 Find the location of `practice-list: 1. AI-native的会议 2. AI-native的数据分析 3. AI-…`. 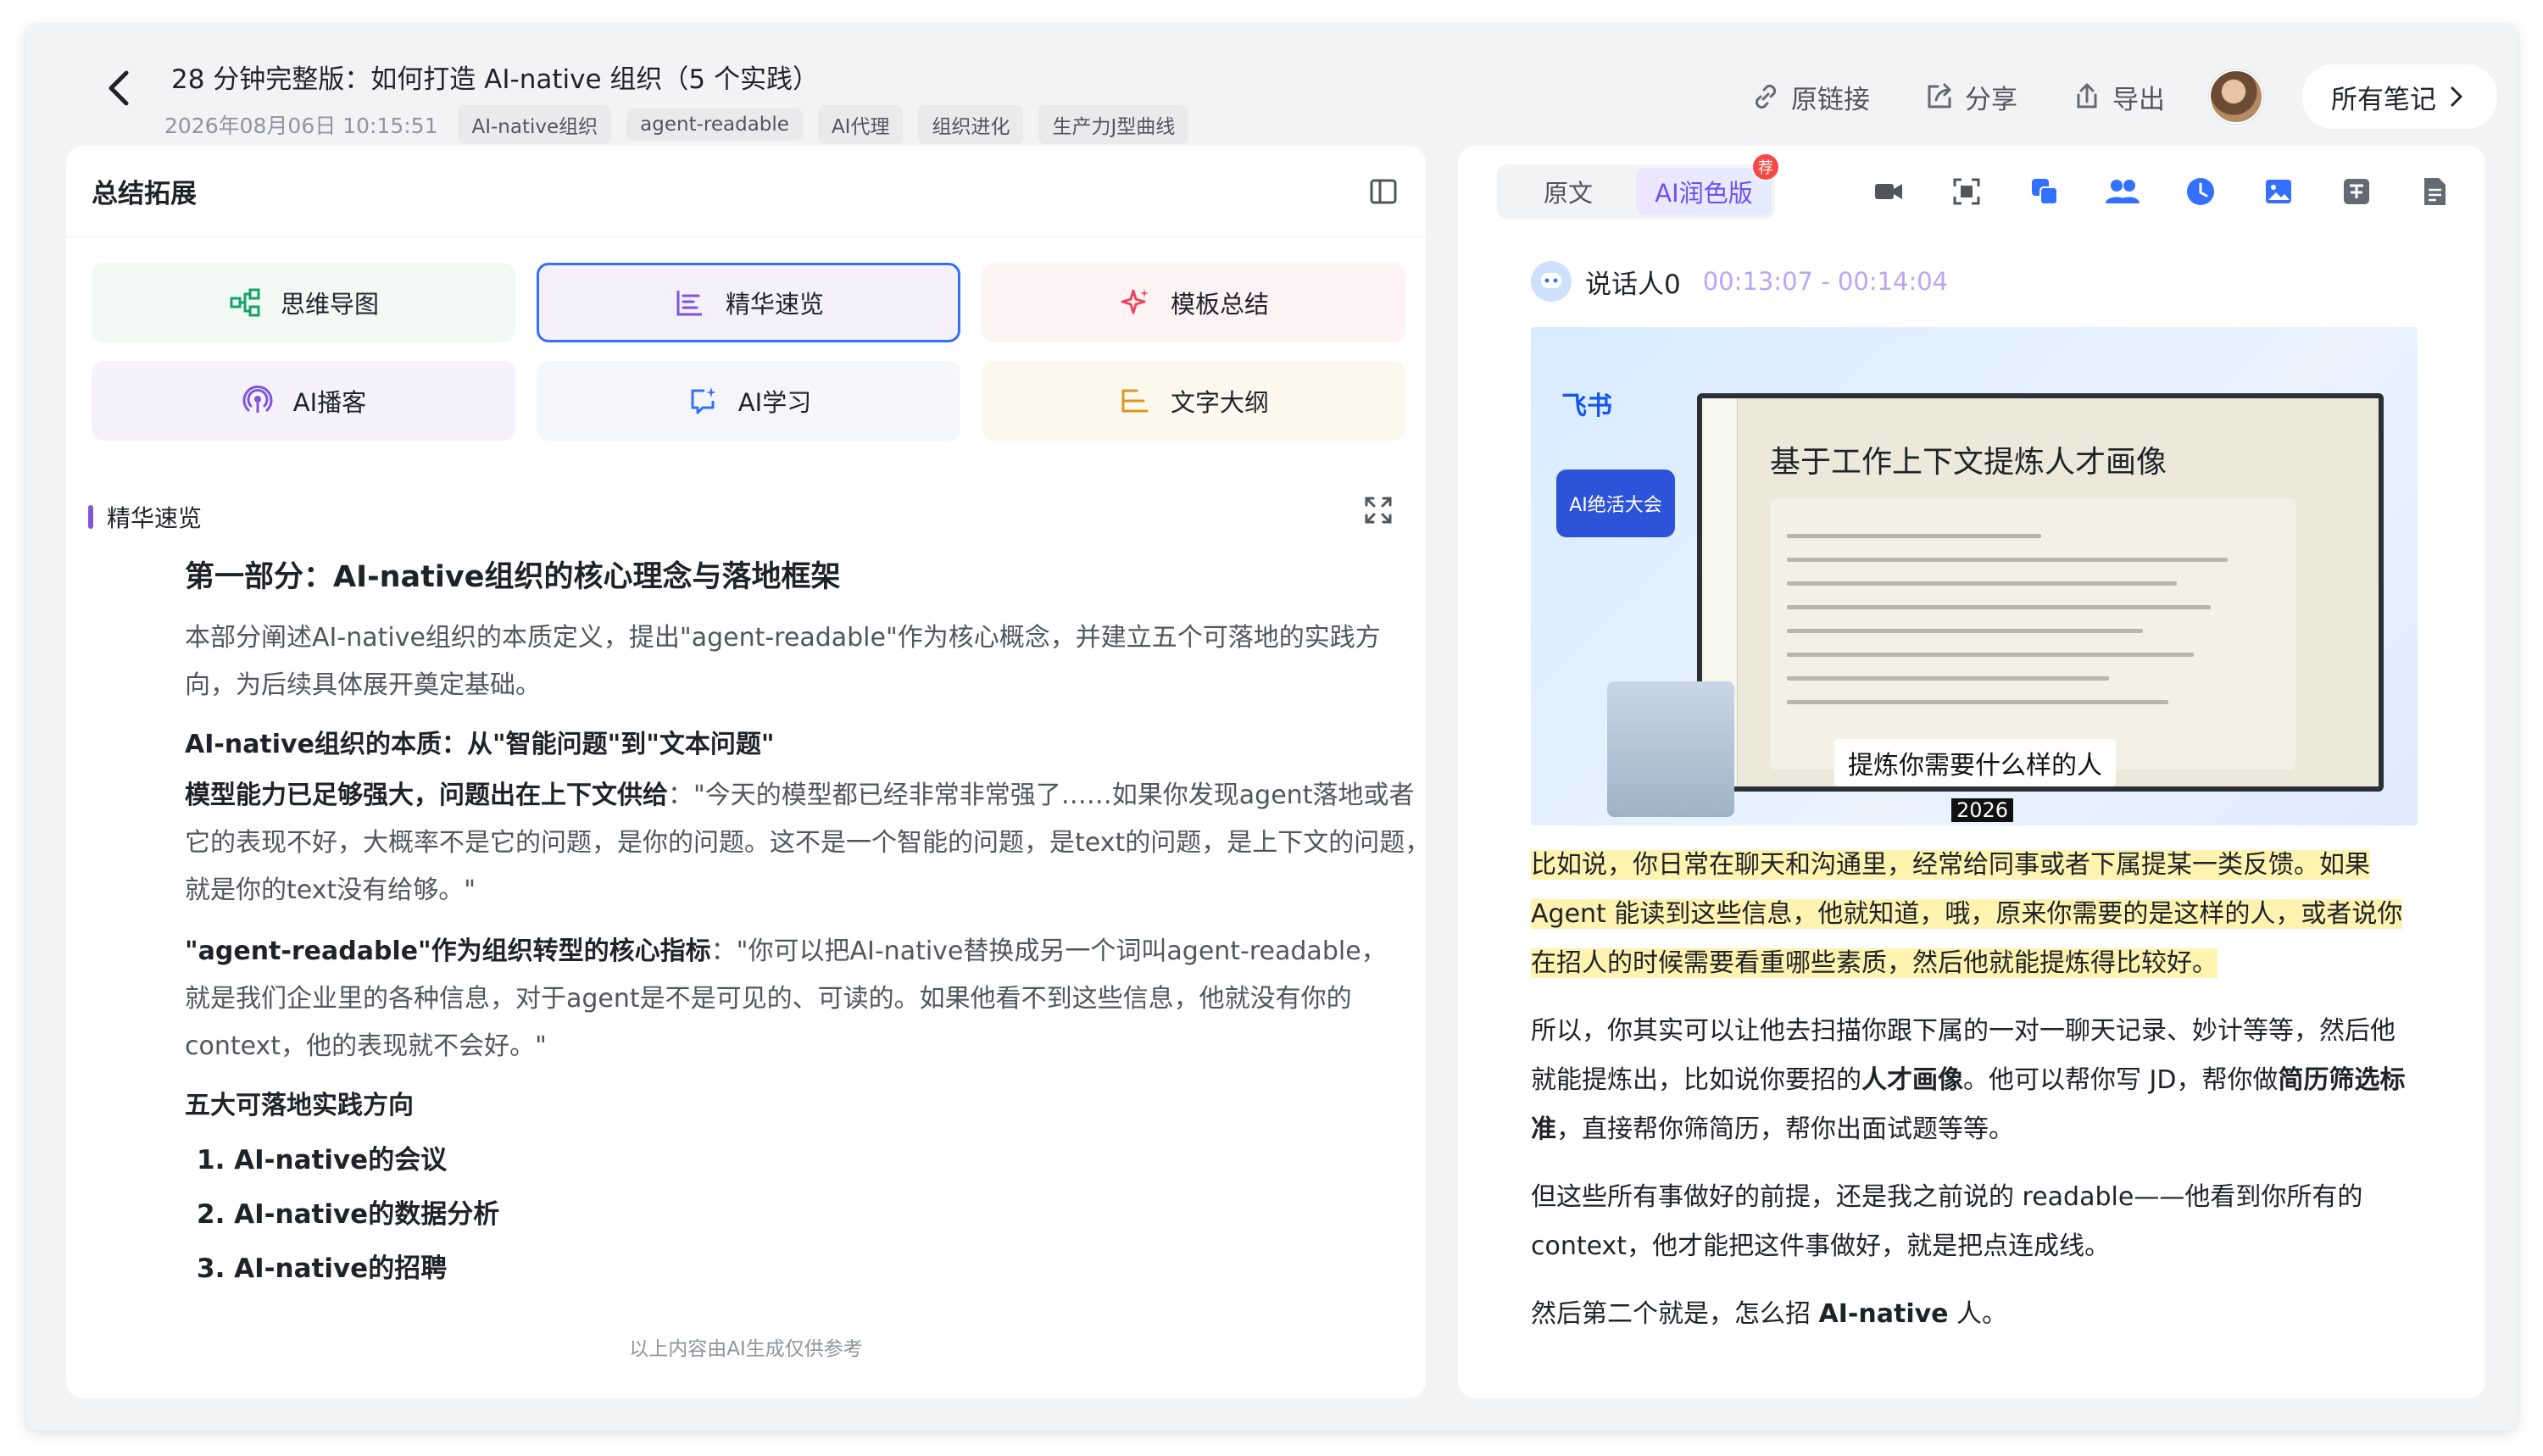

practice-list: 1. AI-native的会议 2. AI-native的数据分析 3. AI-… is located at coordinates (804, 1214).